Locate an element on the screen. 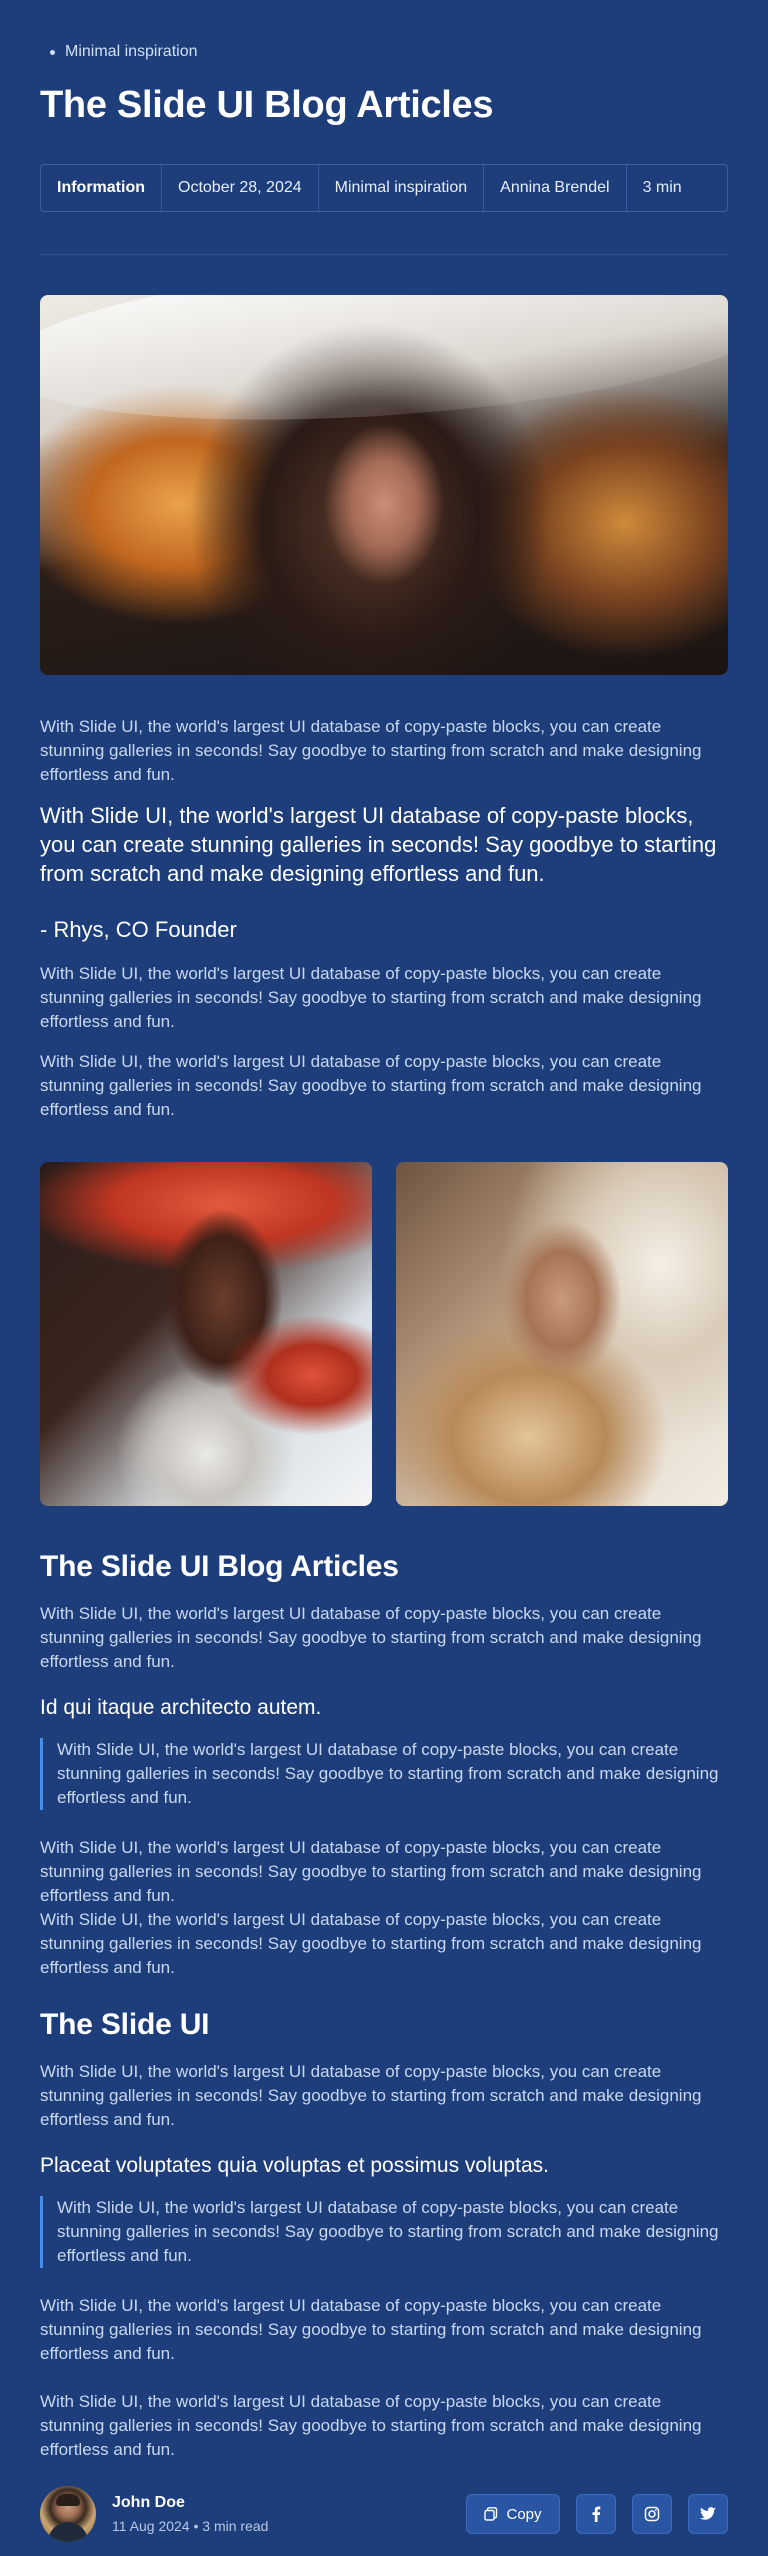 Image resolution: width=768 pixels, height=2556 pixels. twitter-icon is located at coordinates (708, 2514).